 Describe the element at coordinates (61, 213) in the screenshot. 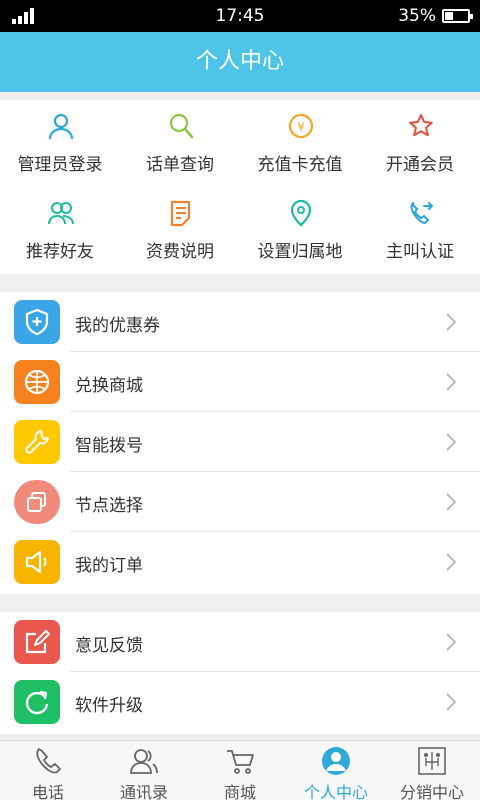

I see `users-icon` at that location.